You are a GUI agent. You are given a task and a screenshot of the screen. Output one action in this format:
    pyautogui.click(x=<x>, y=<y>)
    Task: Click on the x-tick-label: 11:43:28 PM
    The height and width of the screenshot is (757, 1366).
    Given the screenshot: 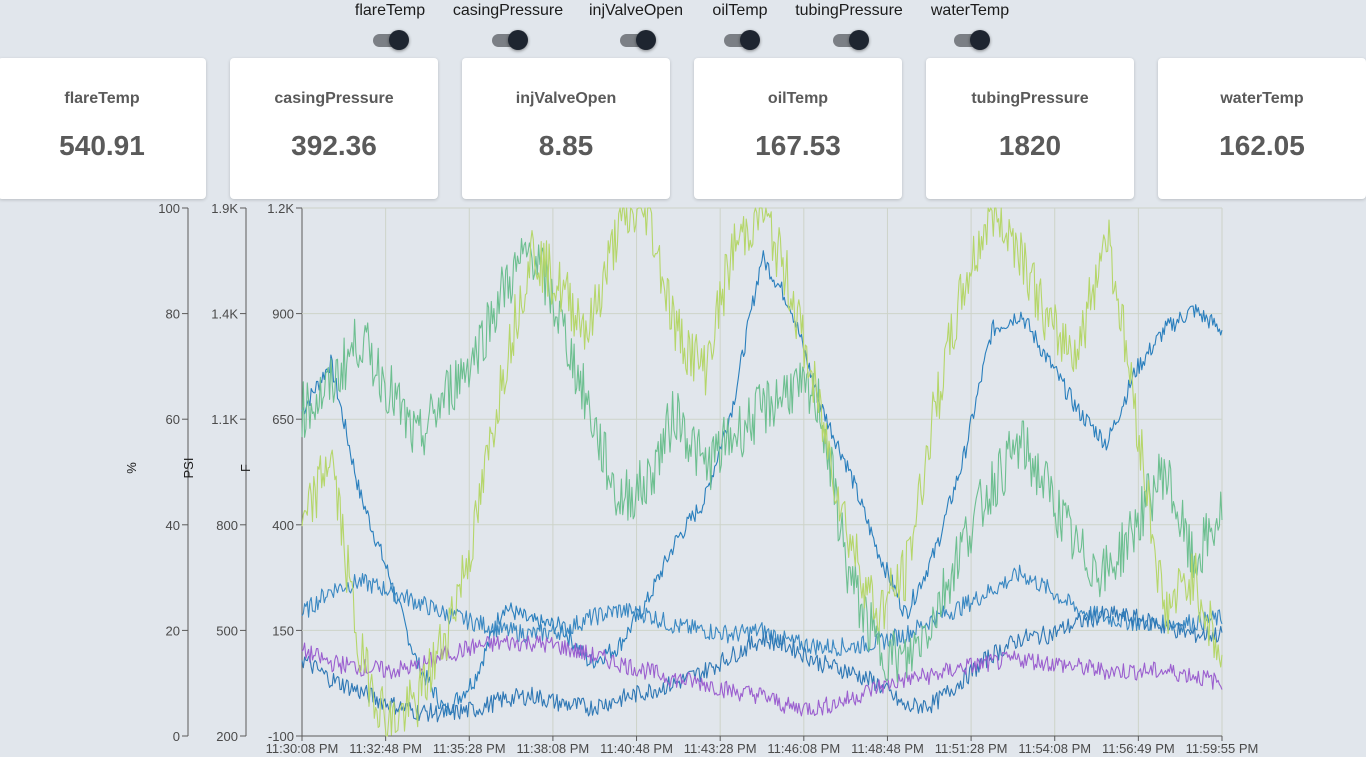 What is the action you would take?
    pyautogui.click(x=720, y=748)
    